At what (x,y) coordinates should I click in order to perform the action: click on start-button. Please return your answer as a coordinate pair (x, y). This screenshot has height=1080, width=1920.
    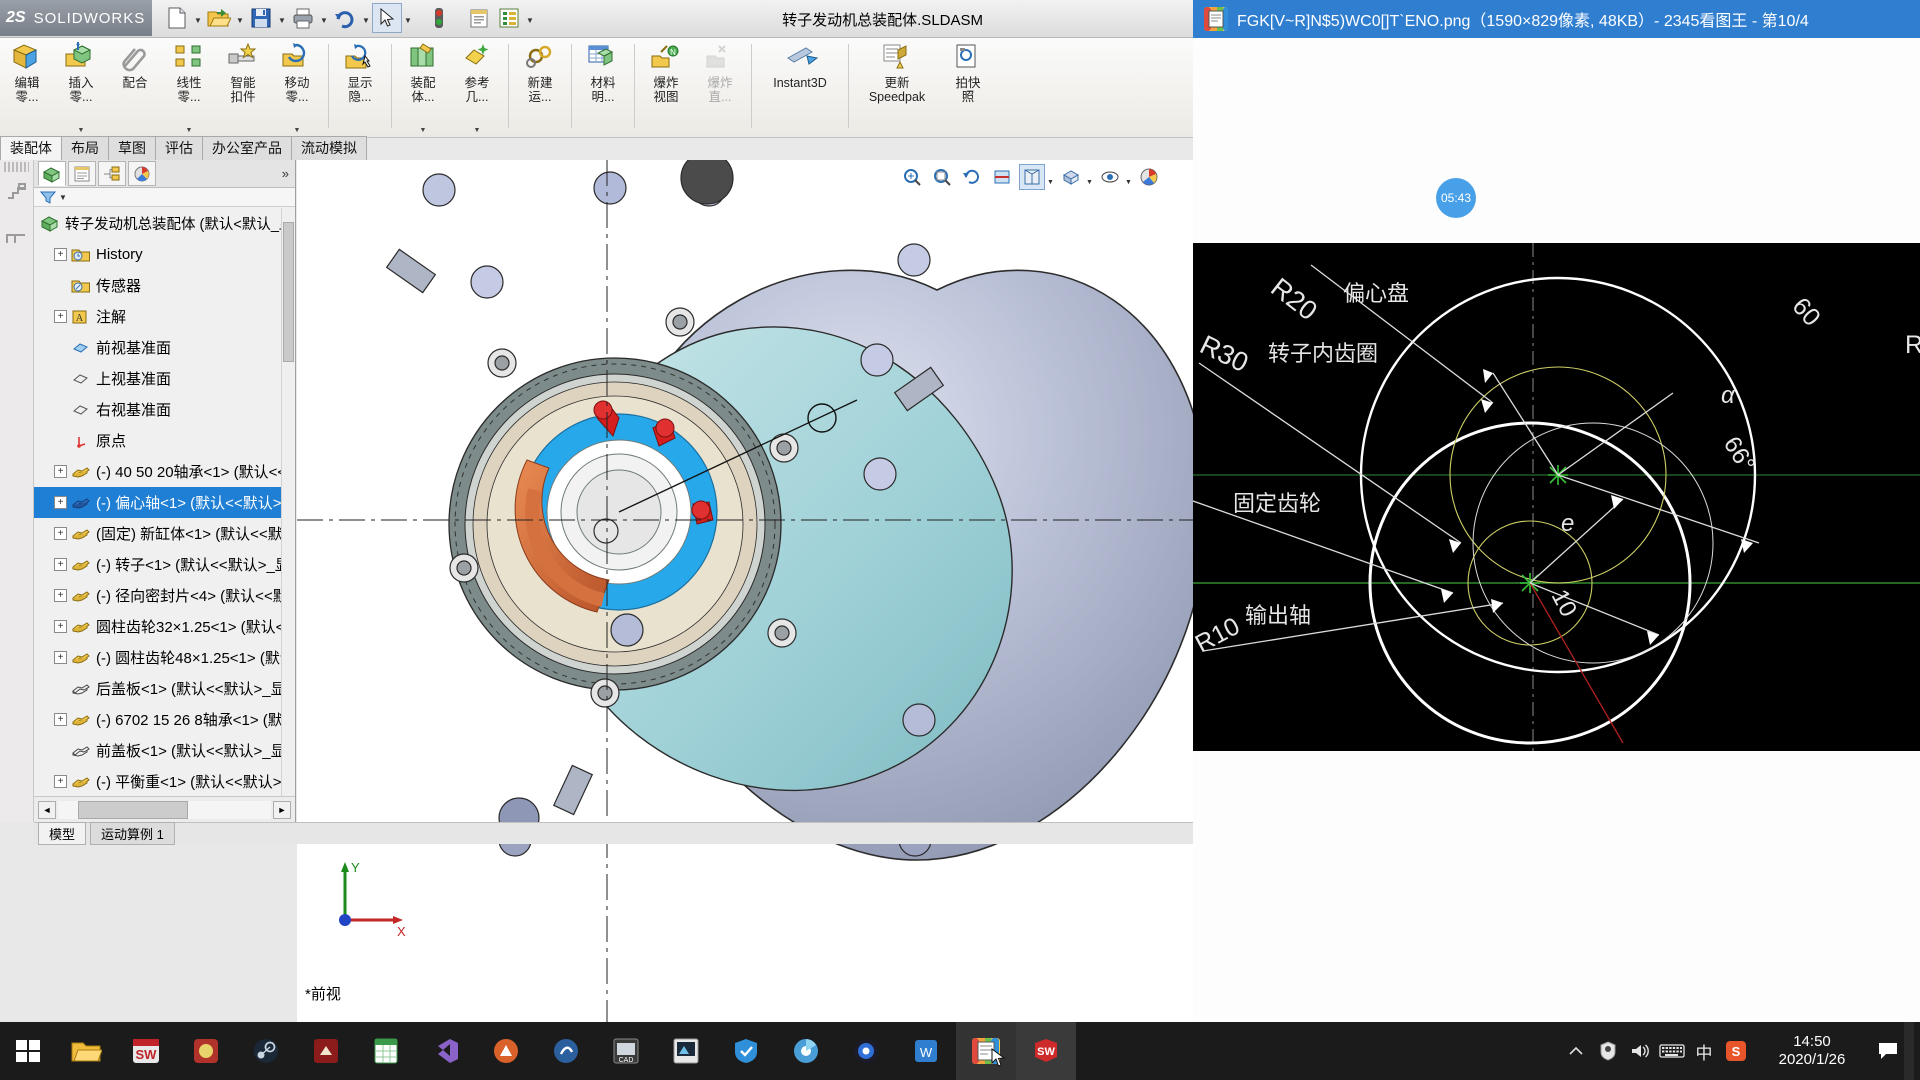
    Looking at the image, I should click on (28, 1051).